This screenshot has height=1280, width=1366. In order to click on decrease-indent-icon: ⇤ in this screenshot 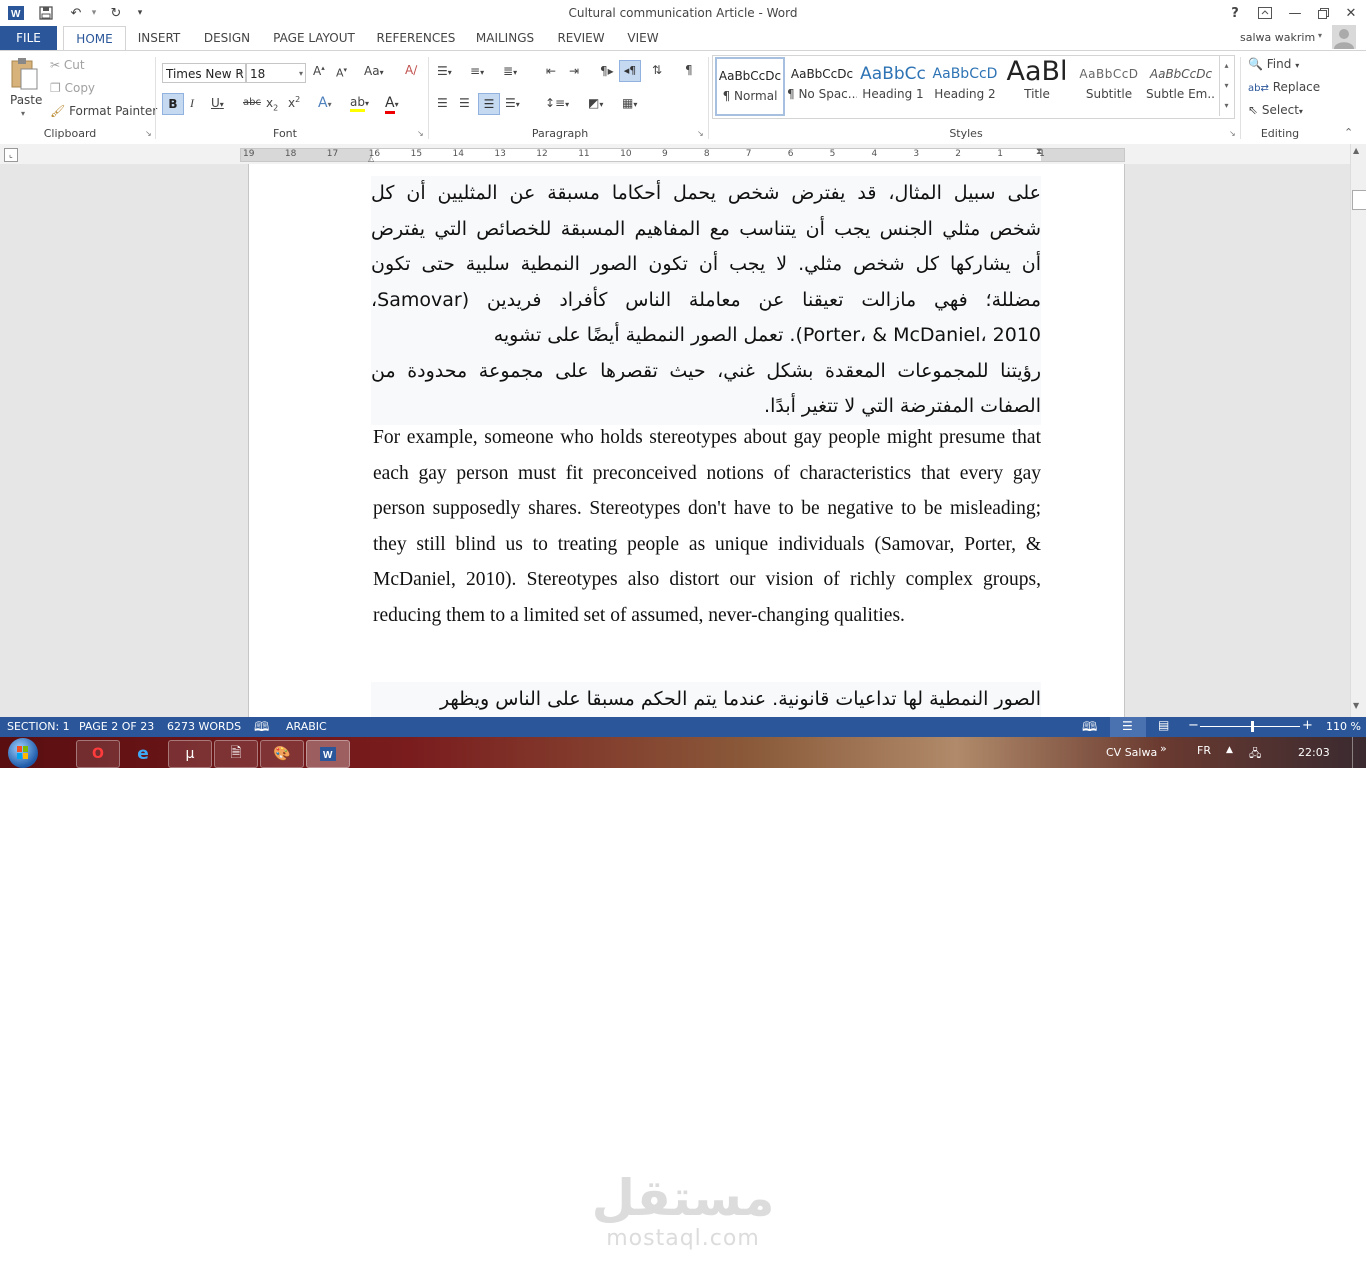, I will do `click(551, 71)`.